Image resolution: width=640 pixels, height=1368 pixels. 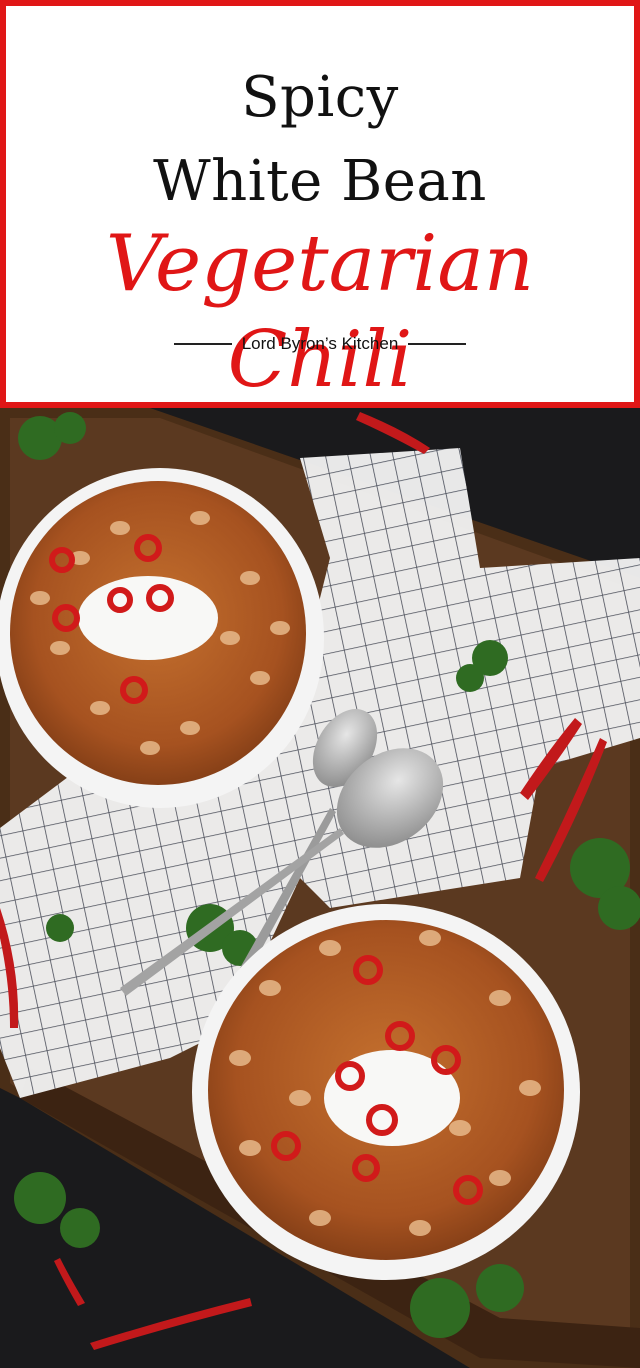 I want to click on byline-rule-right, so click(x=437, y=344).